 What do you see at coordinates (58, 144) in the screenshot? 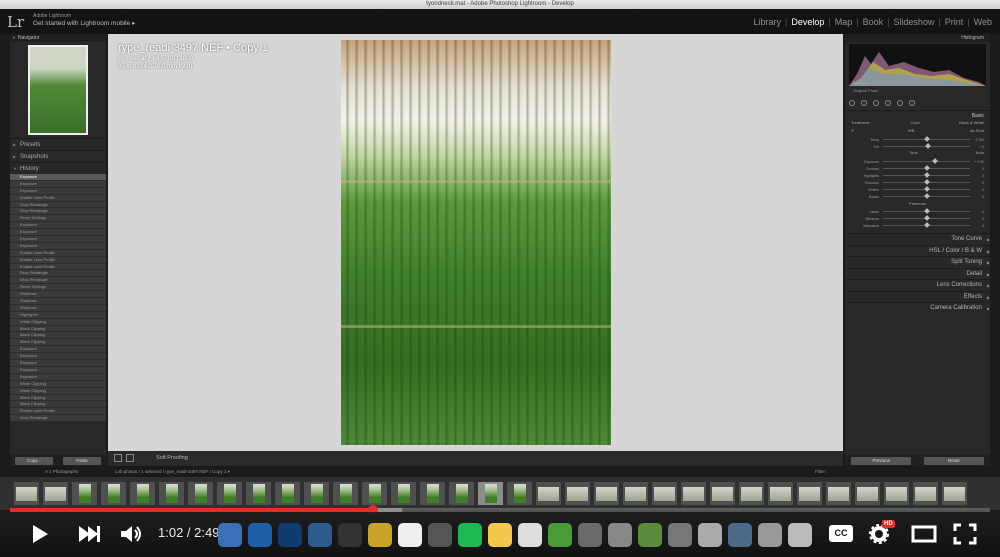
I see `presets-header: Presets` at bounding box center [58, 144].